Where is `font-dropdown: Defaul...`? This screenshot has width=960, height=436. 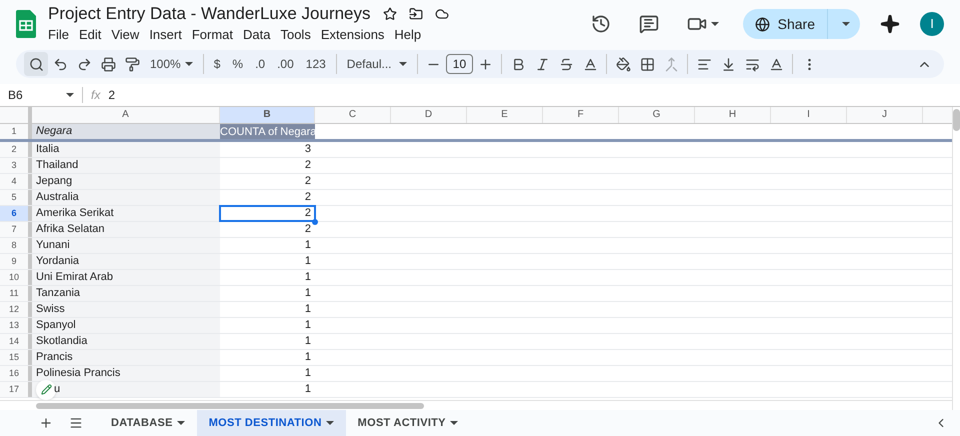
font-dropdown: Defaul... is located at coordinates (376, 64).